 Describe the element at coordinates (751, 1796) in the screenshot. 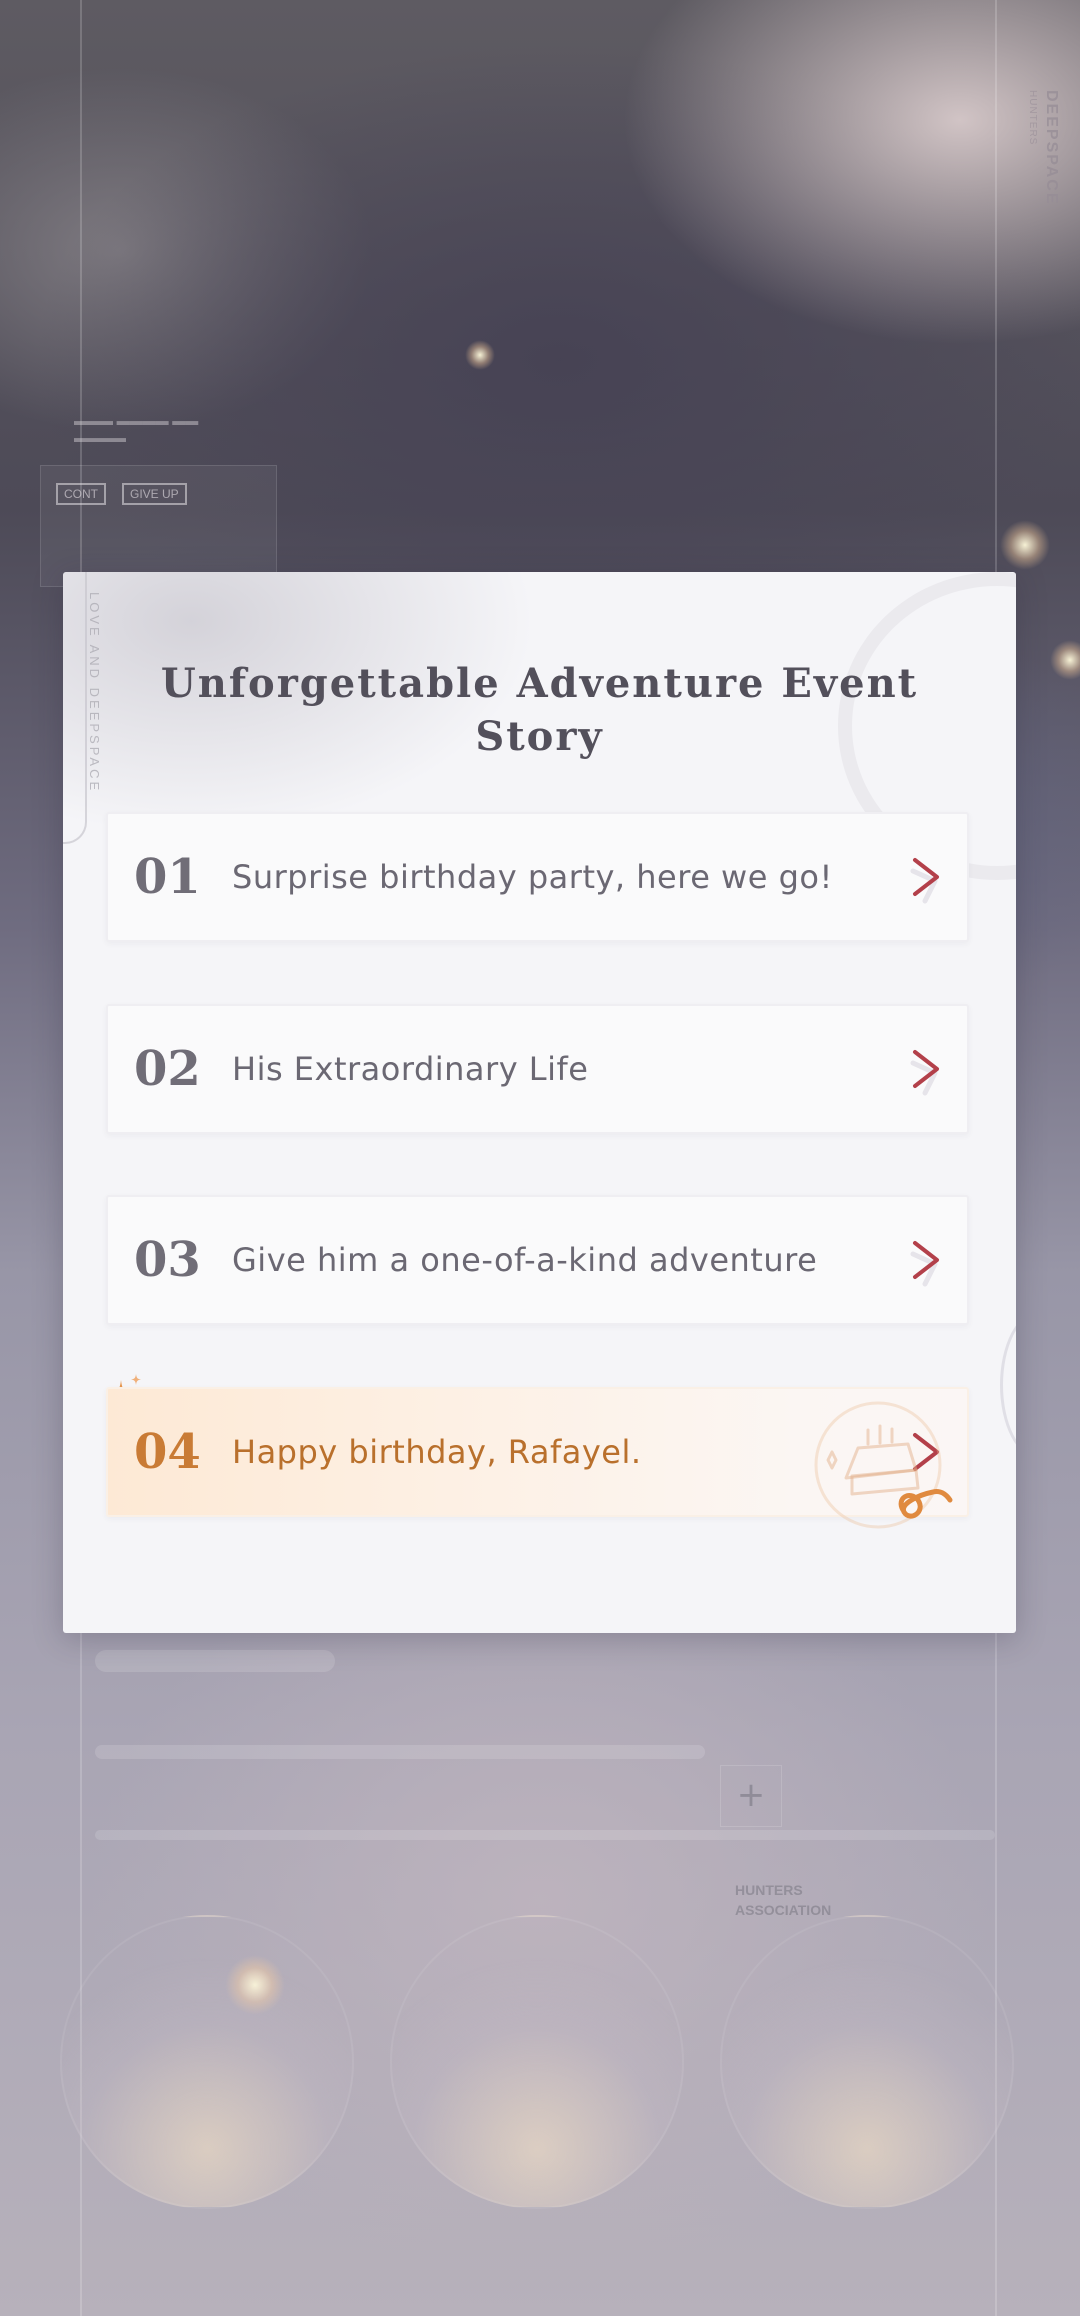

I see `background-plus-icon: +` at that location.